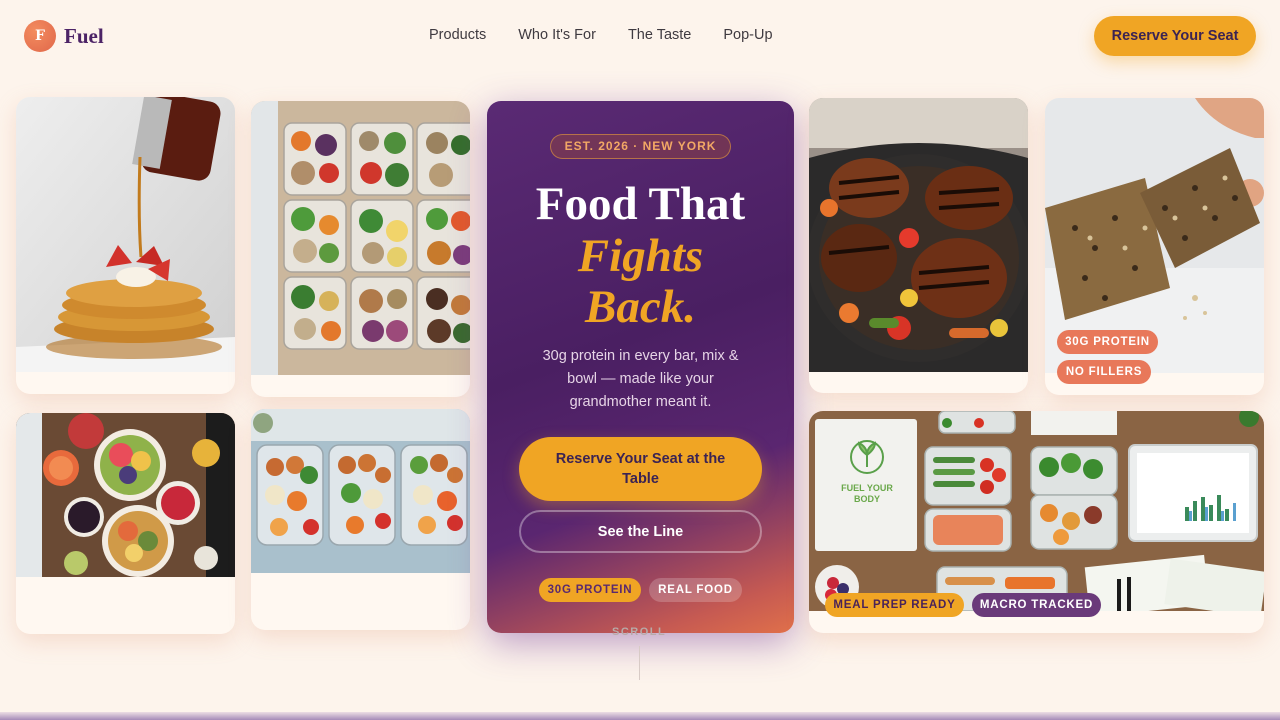  I want to click on card-fruit-bowls, so click(125, 523).